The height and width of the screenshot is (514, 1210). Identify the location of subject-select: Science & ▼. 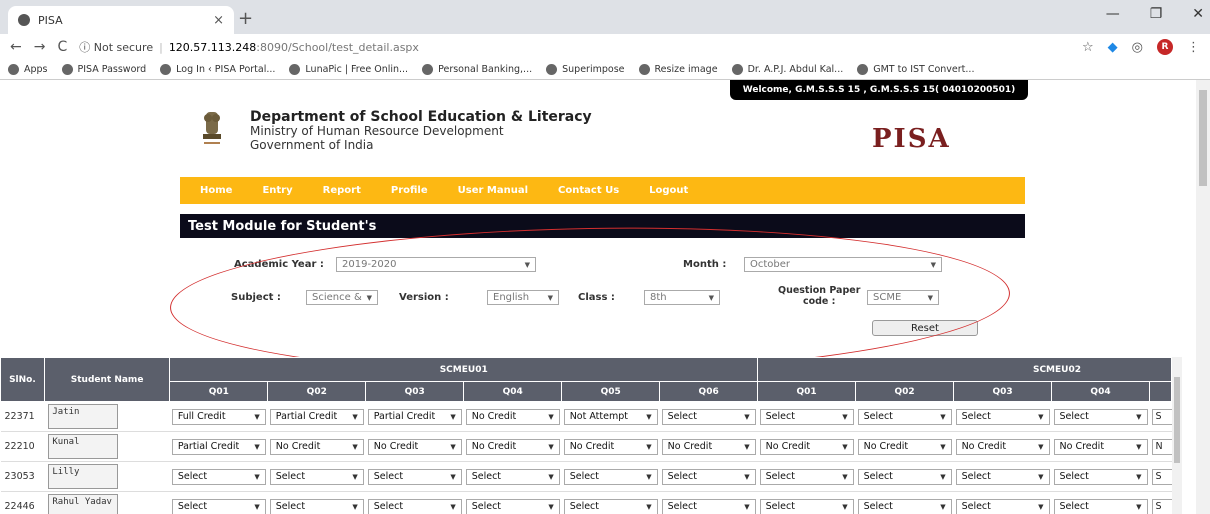
(342, 297).